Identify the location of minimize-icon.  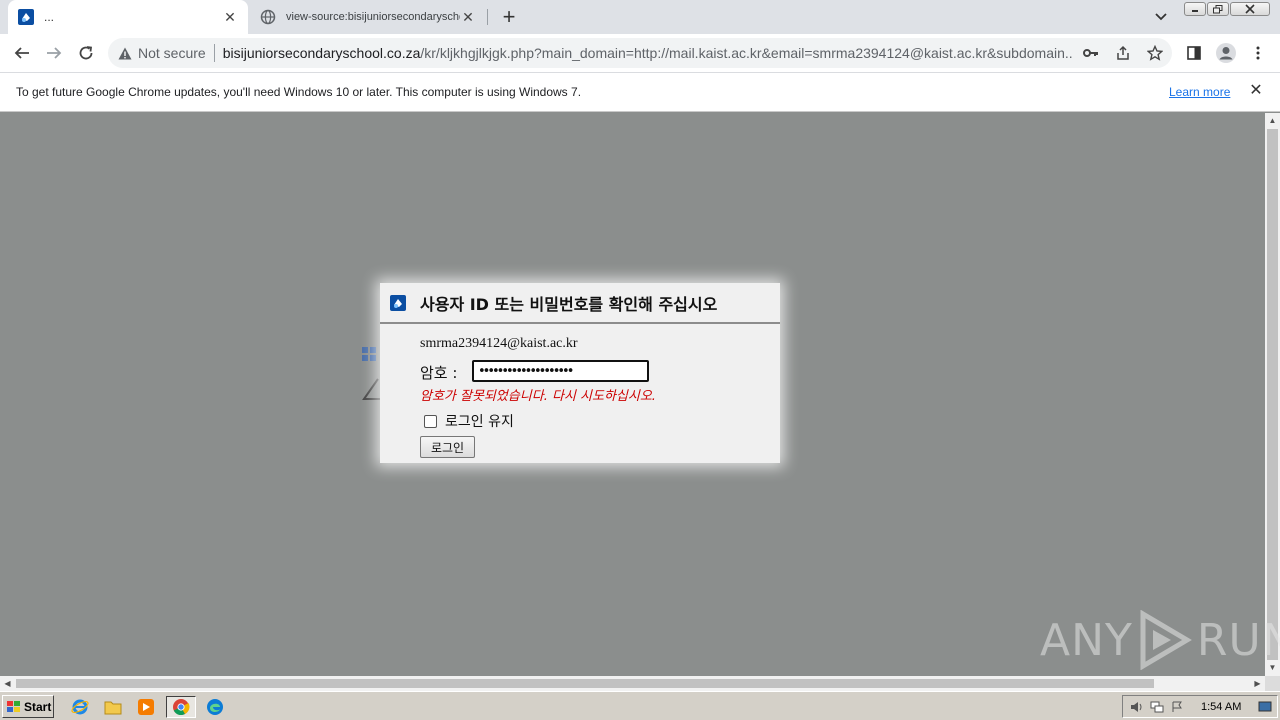
(1195, 11).